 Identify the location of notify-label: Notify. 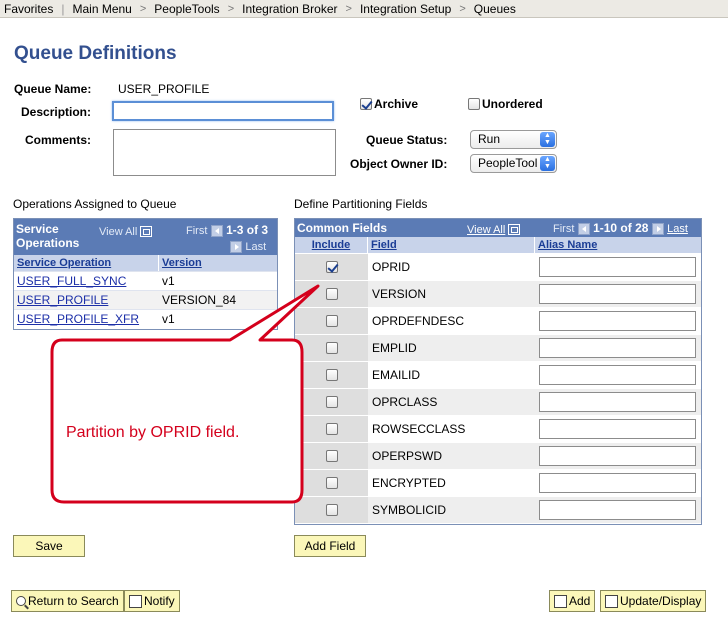
(159, 601).